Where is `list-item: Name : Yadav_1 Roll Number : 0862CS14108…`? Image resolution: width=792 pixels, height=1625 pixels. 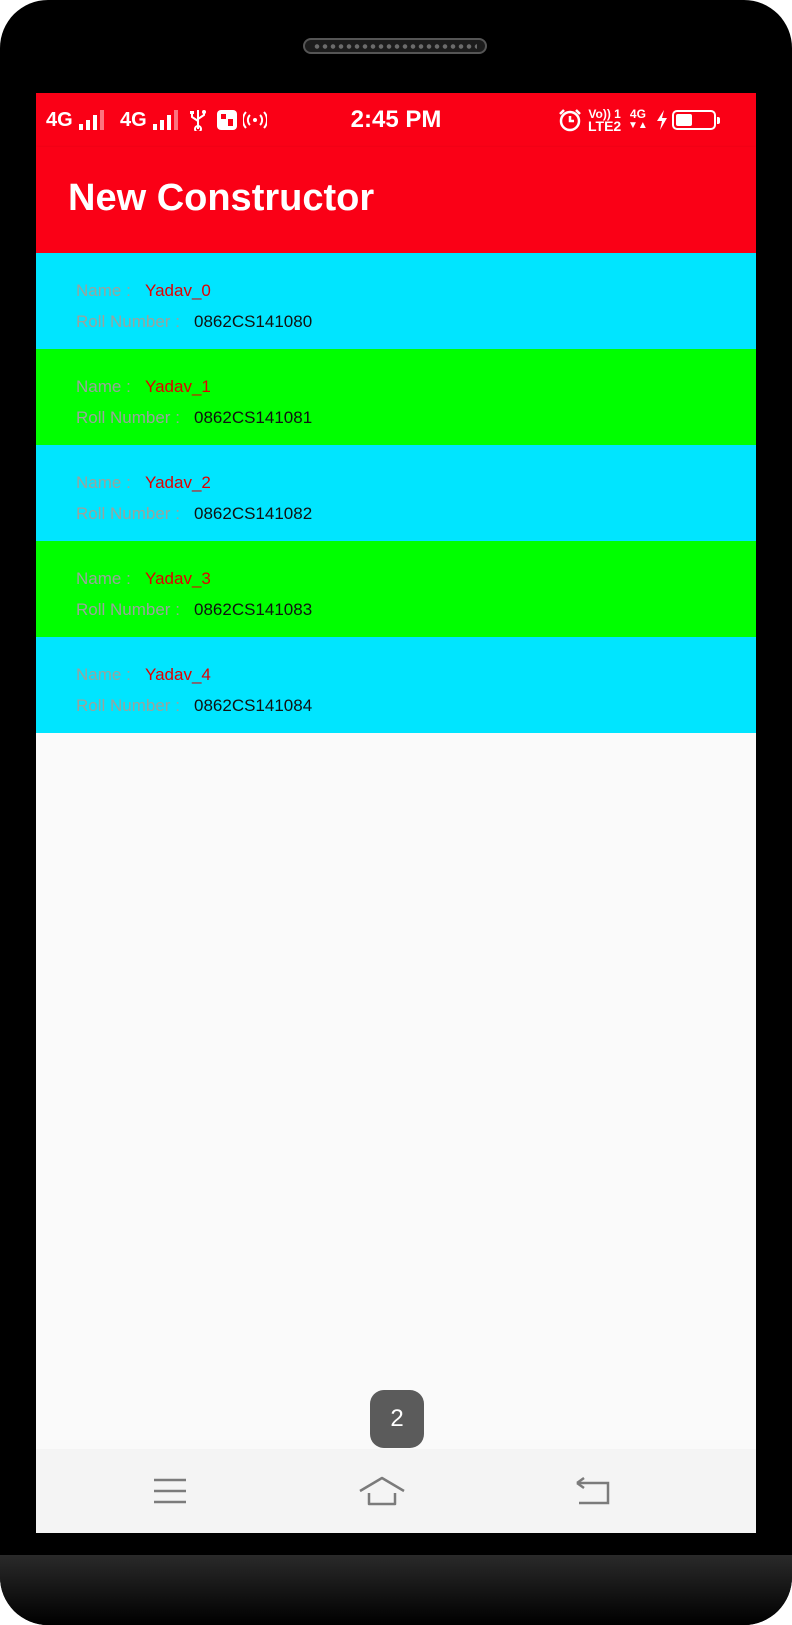 list-item: Name : Yadav_1 Roll Number : 0862CS14108… is located at coordinates (396, 397).